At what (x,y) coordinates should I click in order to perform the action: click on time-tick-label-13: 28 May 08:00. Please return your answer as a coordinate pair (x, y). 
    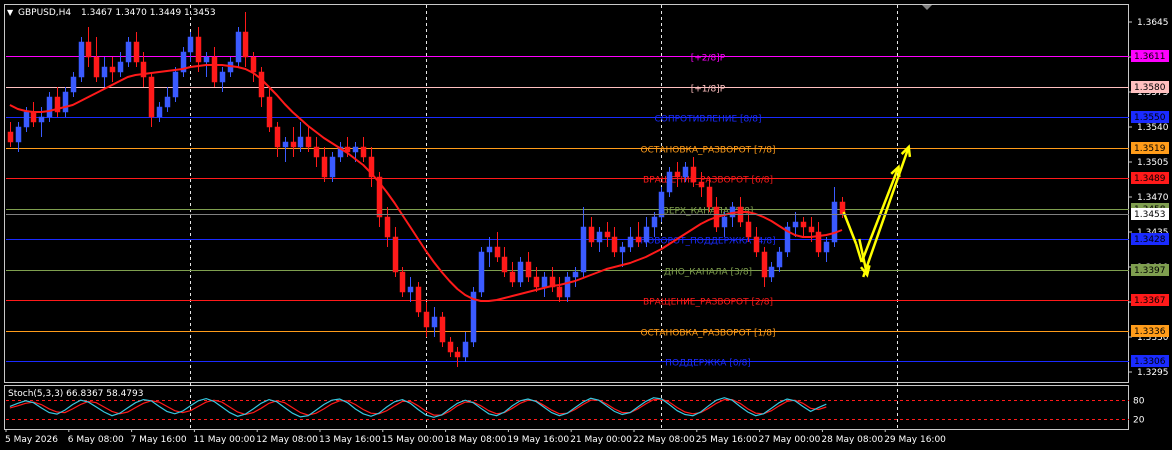
    Looking at the image, I should click on (852, 440).